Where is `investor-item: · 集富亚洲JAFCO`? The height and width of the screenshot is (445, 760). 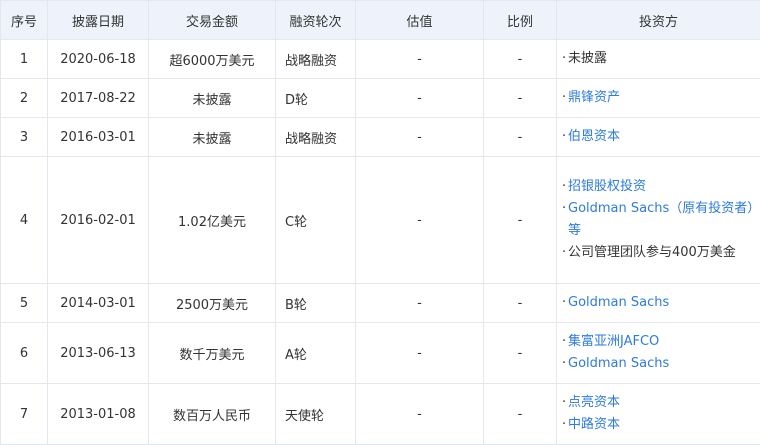 investor-item: · 集富亚洲JAFCO is located at coordinates (659, 342).